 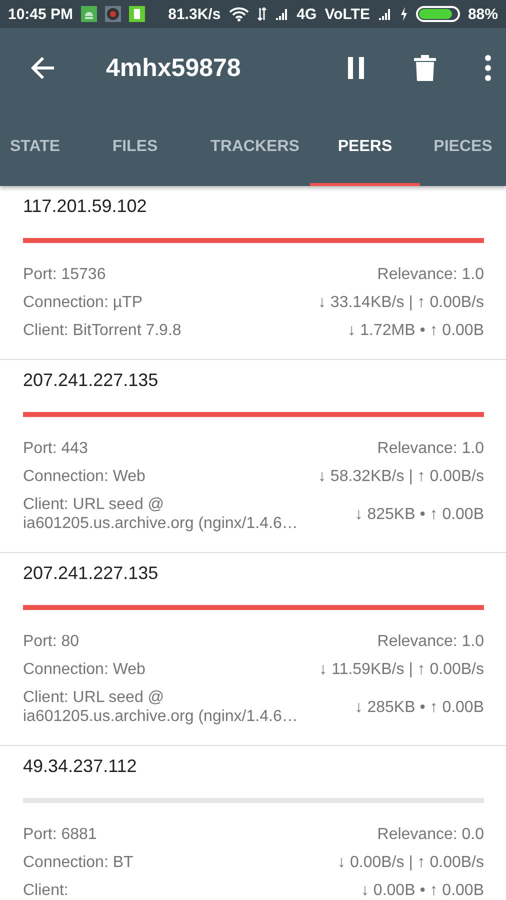 I want to click on tab: PIECES, so click(x=463, y=147).